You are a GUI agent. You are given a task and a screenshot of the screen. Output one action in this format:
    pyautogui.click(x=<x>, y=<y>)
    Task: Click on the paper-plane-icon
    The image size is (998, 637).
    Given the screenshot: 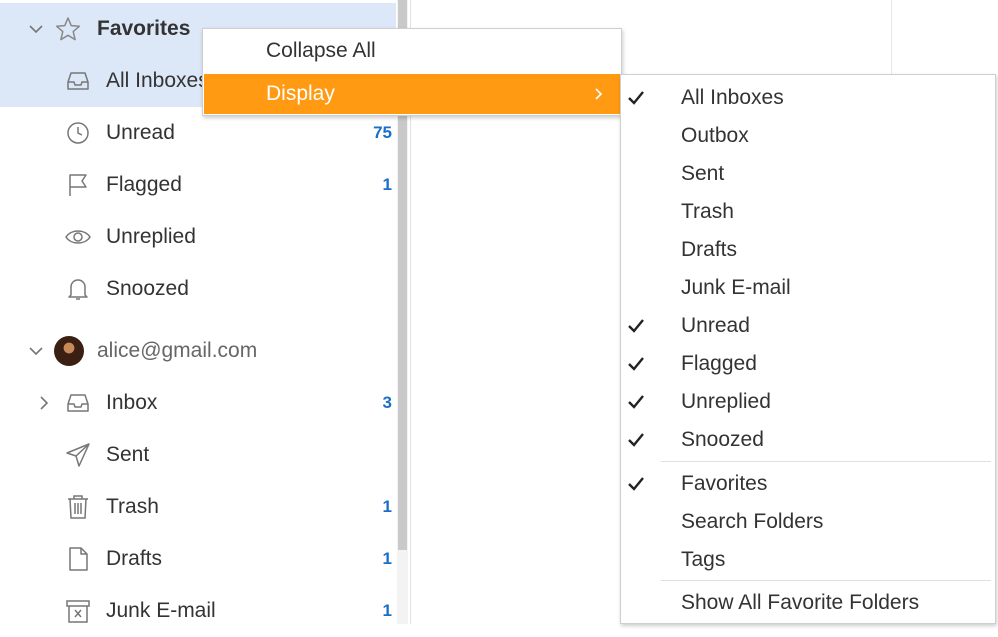 What is the action you would take?
    pyautogui.click(x=78, y=455)
    